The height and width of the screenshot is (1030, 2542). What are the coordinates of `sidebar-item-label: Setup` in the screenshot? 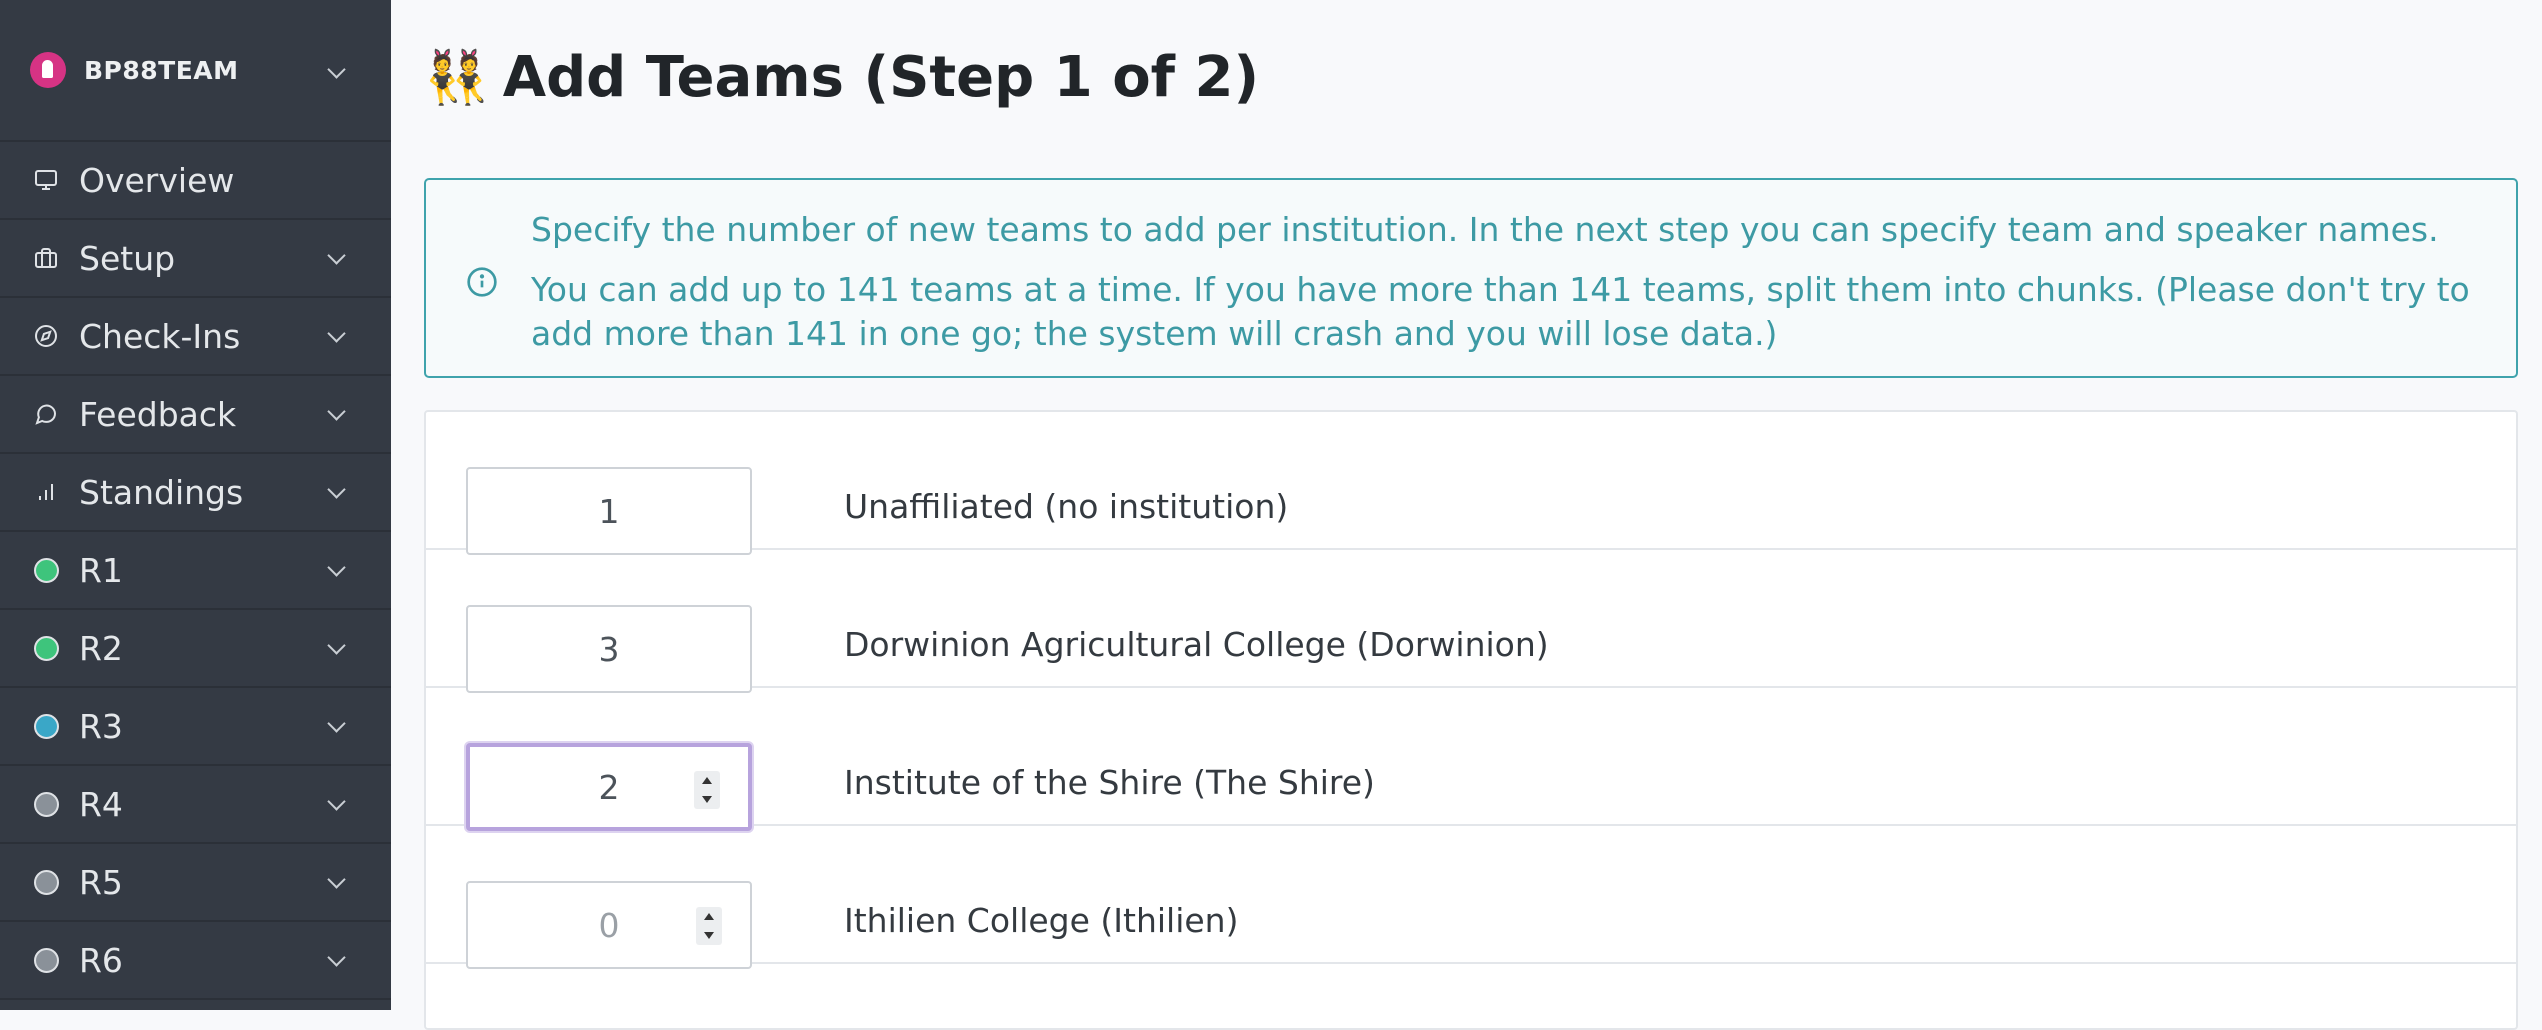 It's located at (127, 258).